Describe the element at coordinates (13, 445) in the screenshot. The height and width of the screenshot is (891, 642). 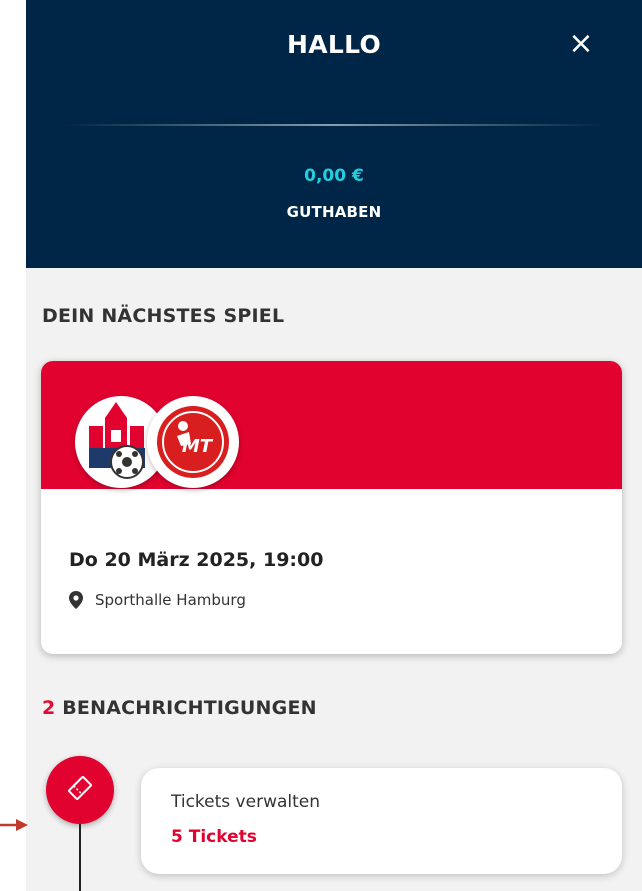
I see `left-gutter` at that location.